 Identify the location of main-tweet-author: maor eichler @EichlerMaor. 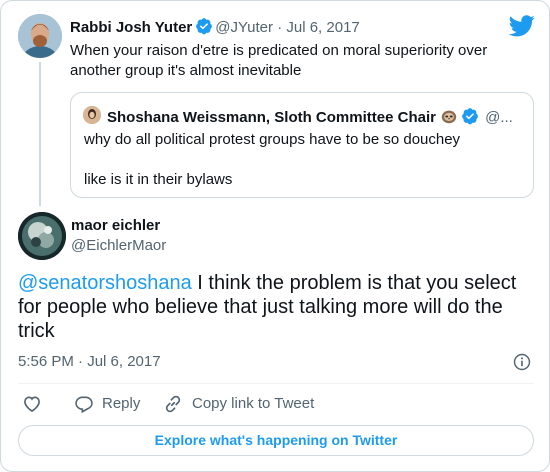
(118, 236).